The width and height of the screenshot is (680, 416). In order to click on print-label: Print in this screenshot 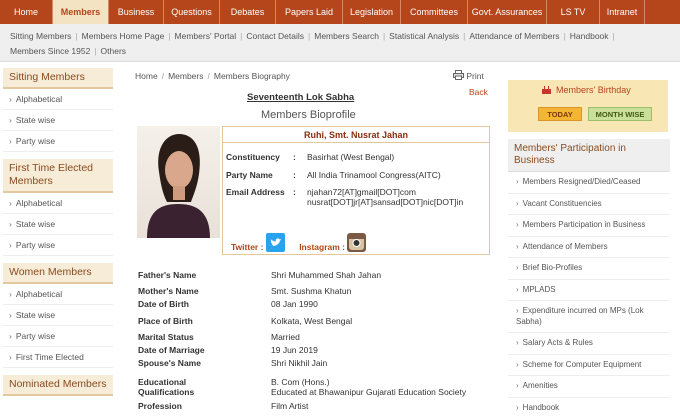, I will do `click(475, 76)`.